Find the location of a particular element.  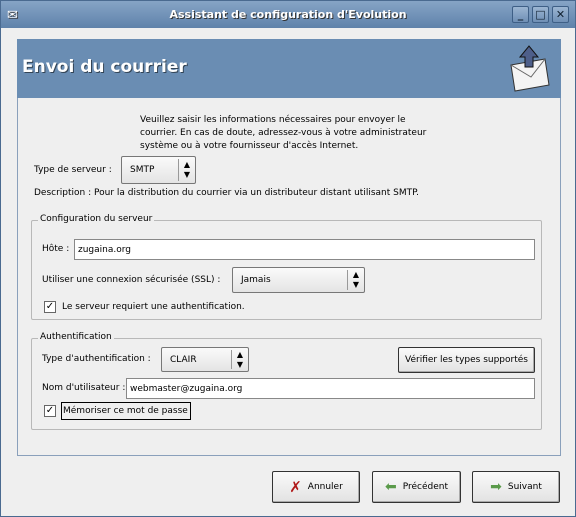

username-label: Nom d'utilisateur : is located at coordinates (84, 388).